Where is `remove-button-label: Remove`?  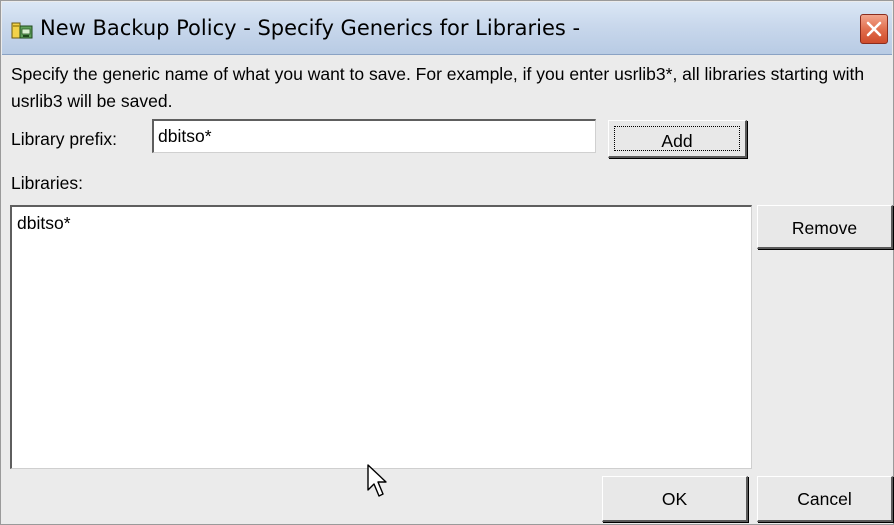 remove-button-label: Remove is located at coordinates (824, 228).